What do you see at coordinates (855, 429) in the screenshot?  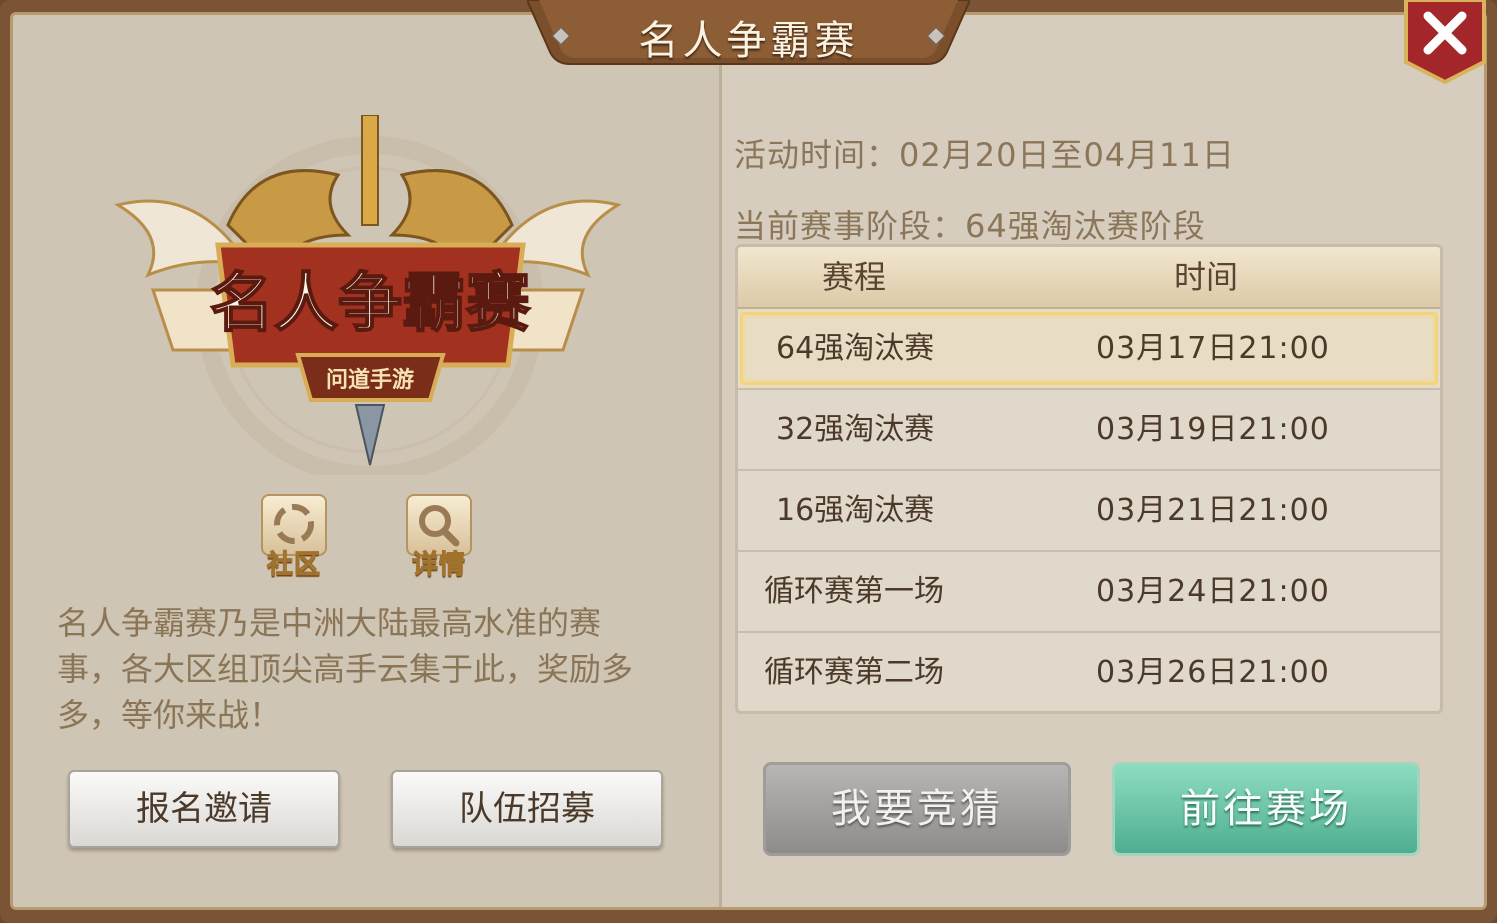 I see `row-stage: 32强淘汰赛` at bounding box center [855, 429].